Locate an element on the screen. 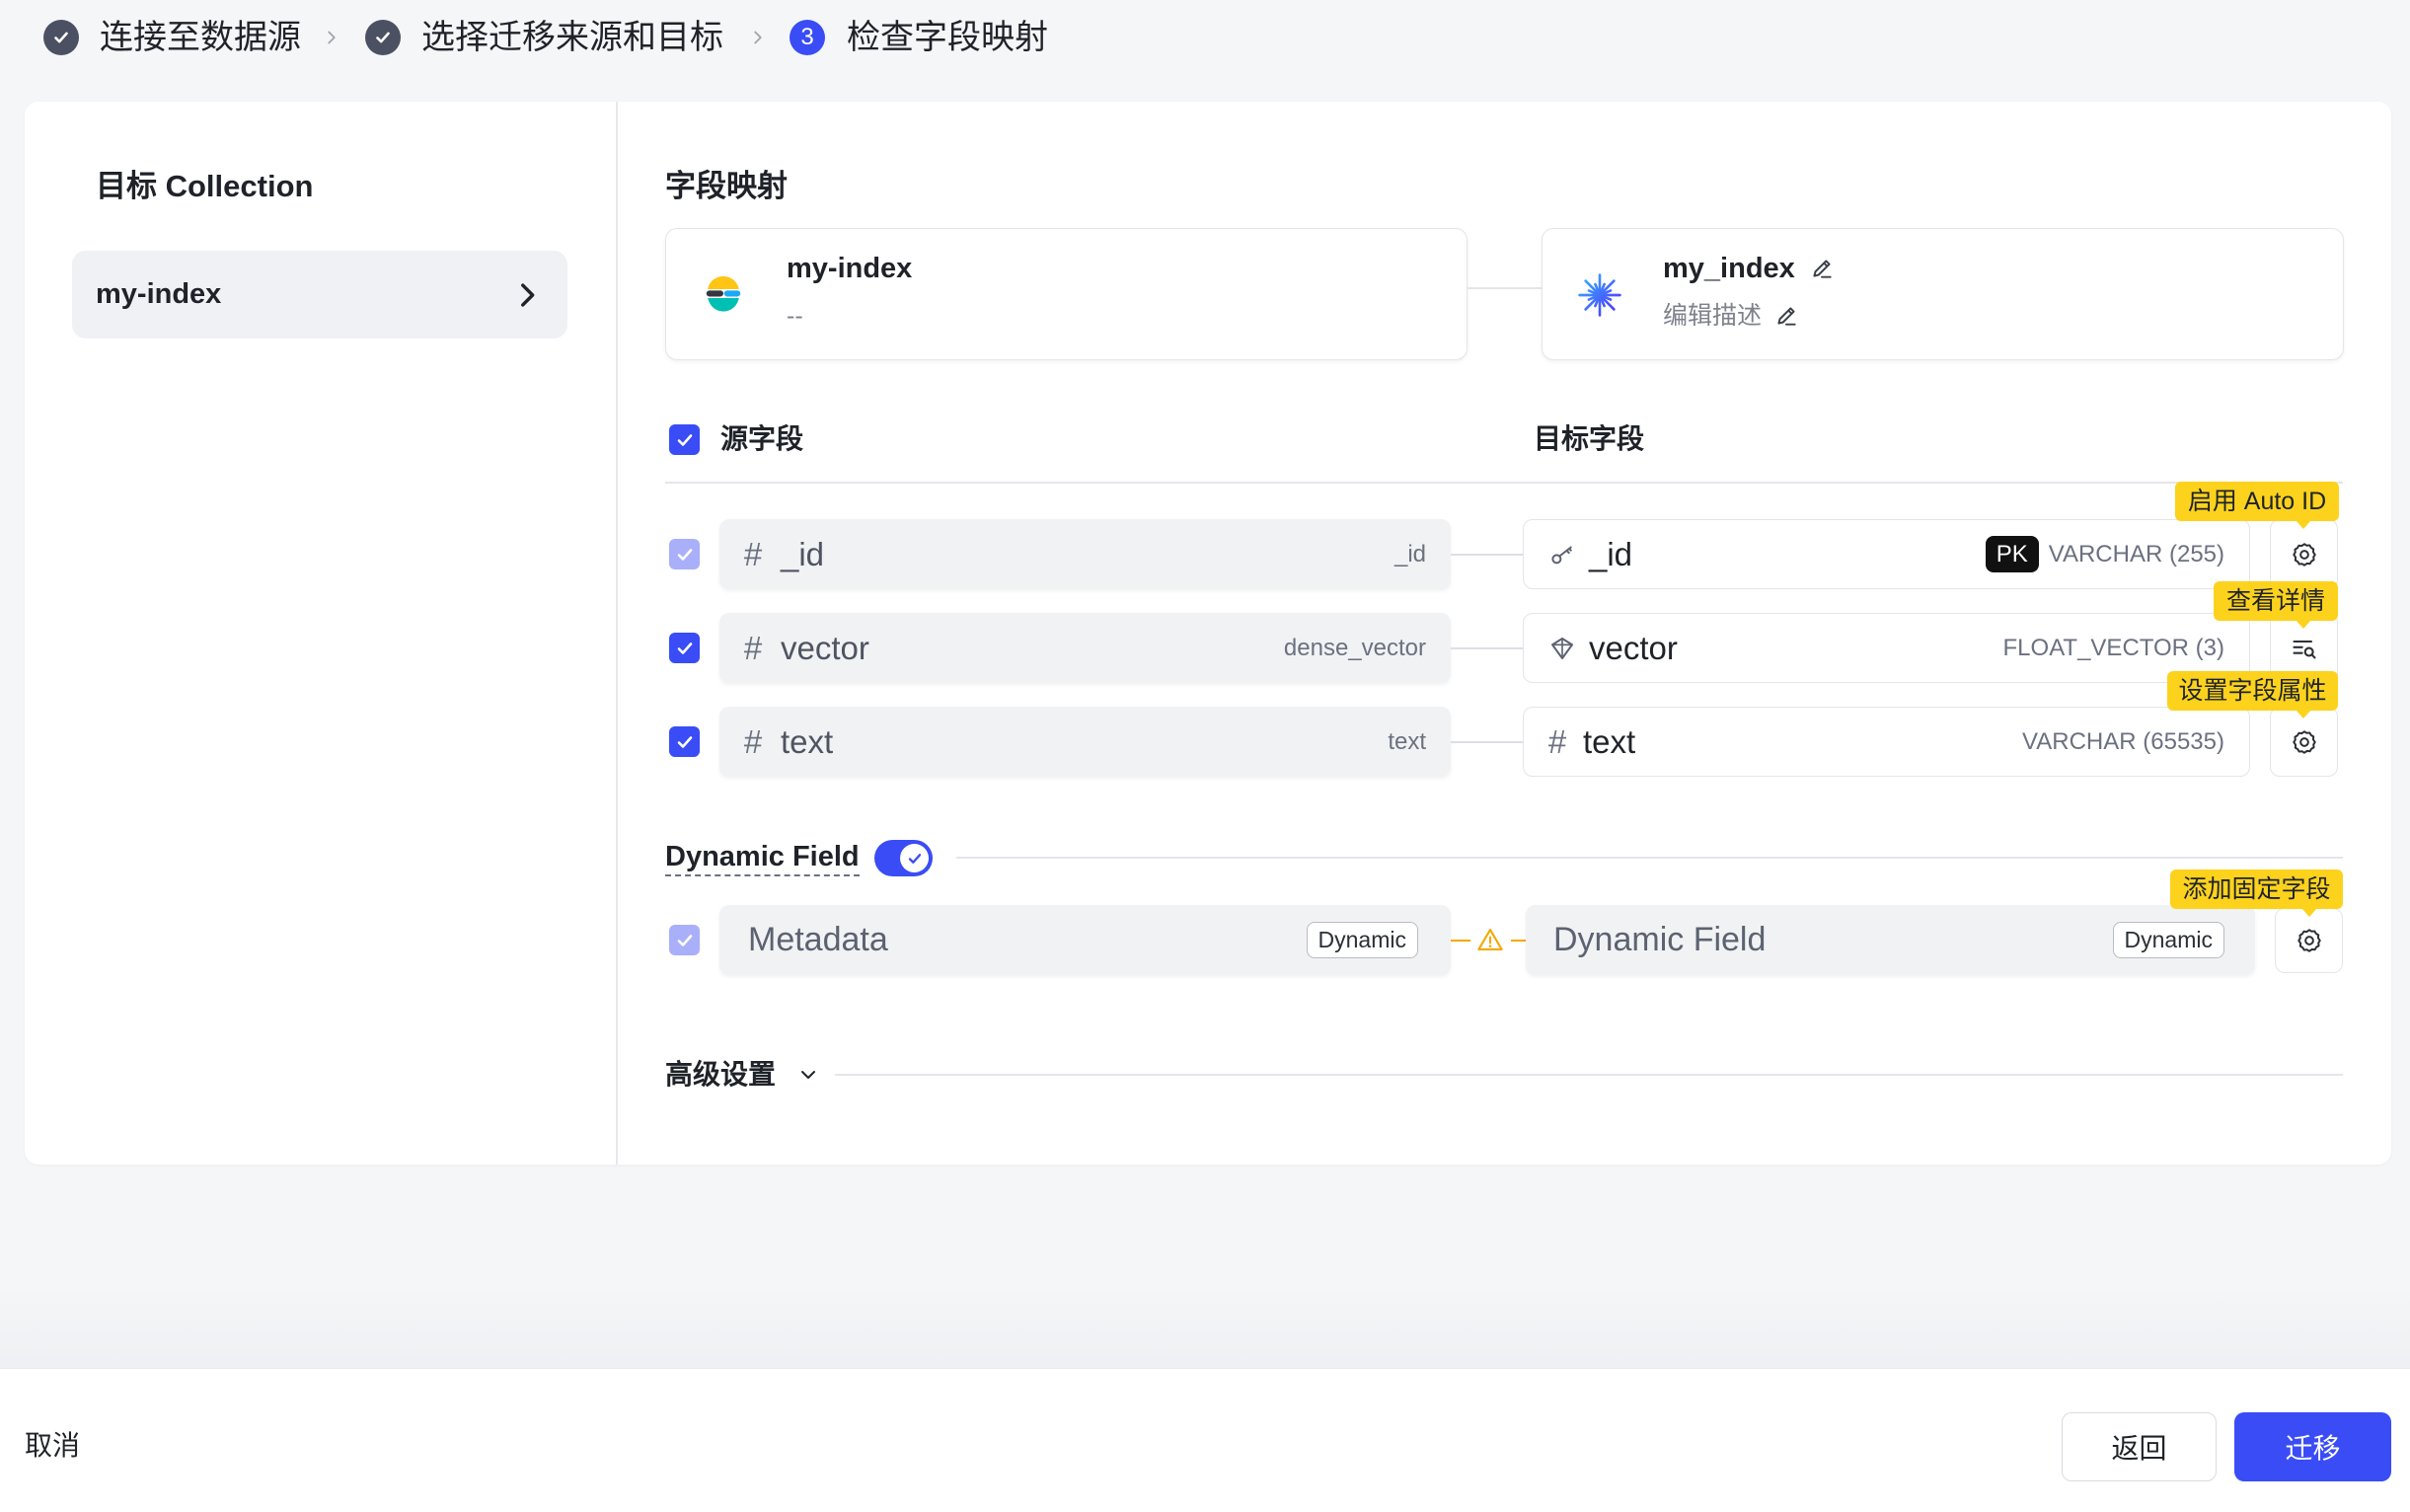  dynamic-field-label: Dynamic Field is located at coordinates (762, 858).